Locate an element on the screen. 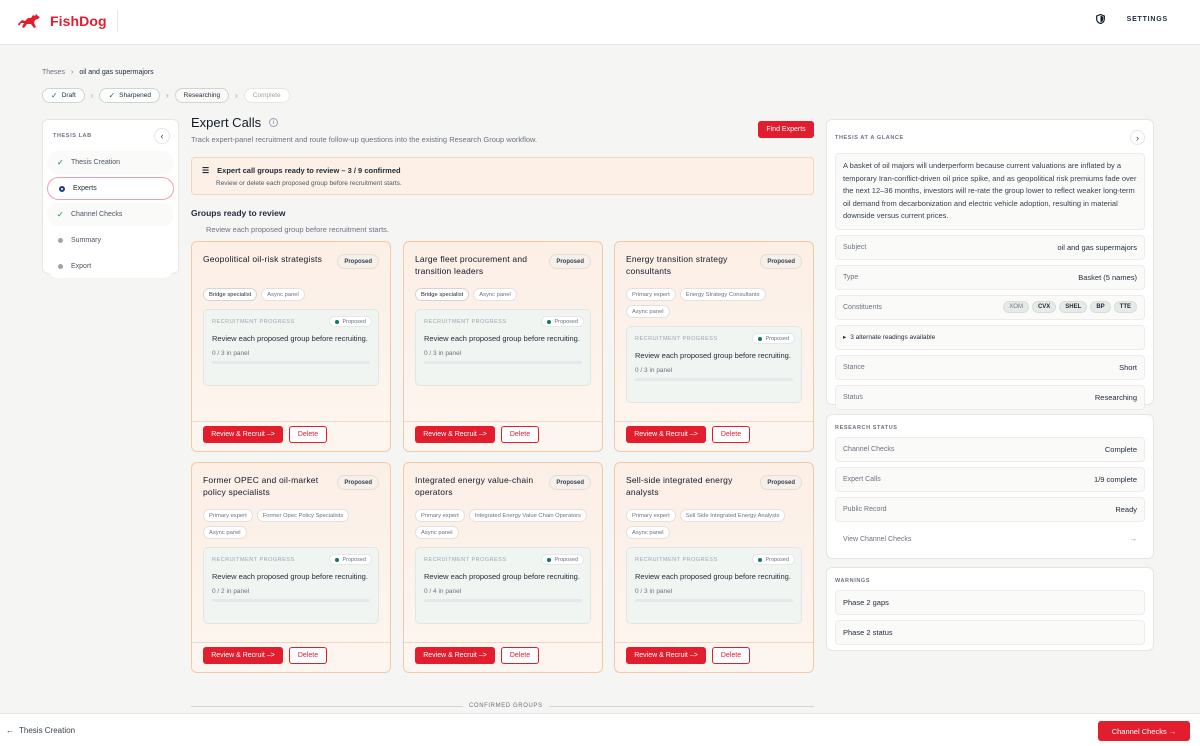  info-icon: i is located at coordinates (274, 122).